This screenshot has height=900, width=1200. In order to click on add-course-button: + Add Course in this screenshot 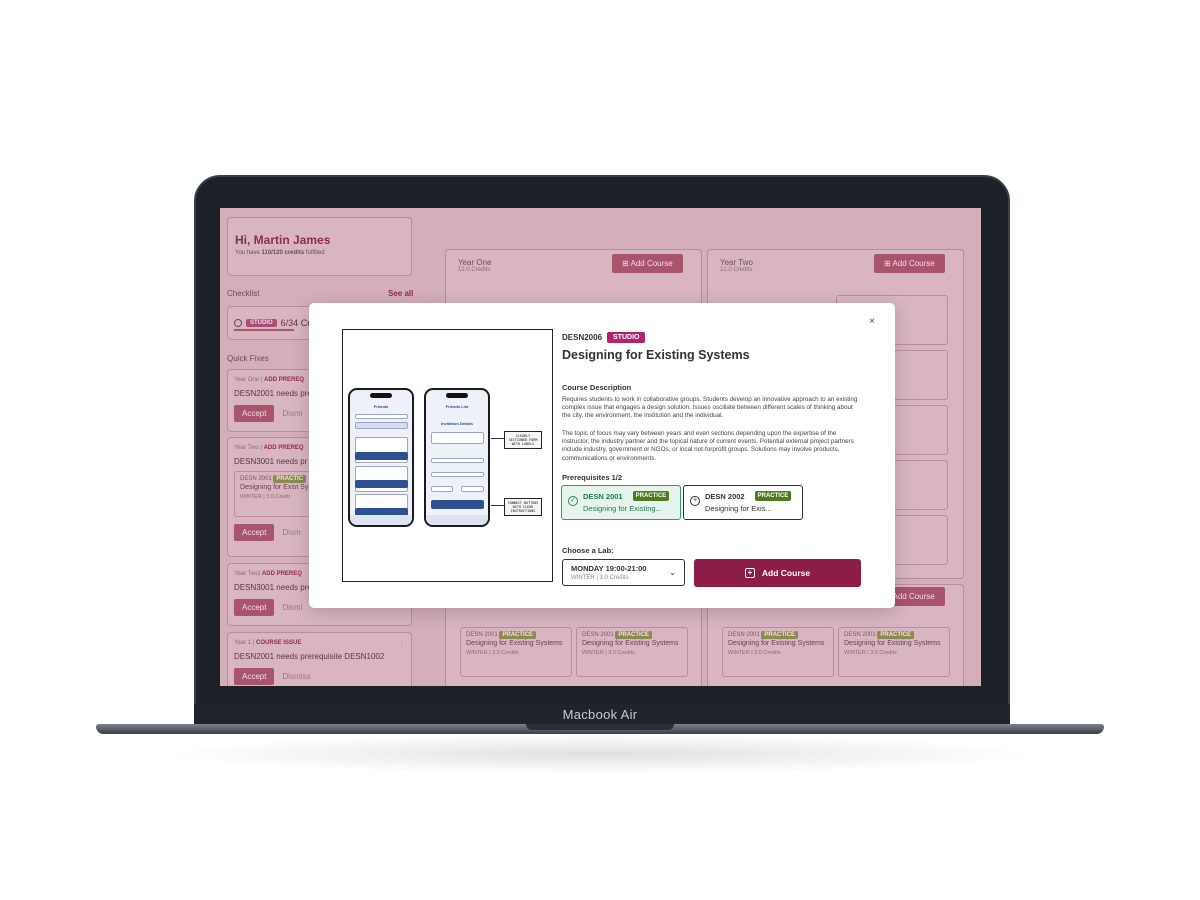, I will do `click(777, 573)`.